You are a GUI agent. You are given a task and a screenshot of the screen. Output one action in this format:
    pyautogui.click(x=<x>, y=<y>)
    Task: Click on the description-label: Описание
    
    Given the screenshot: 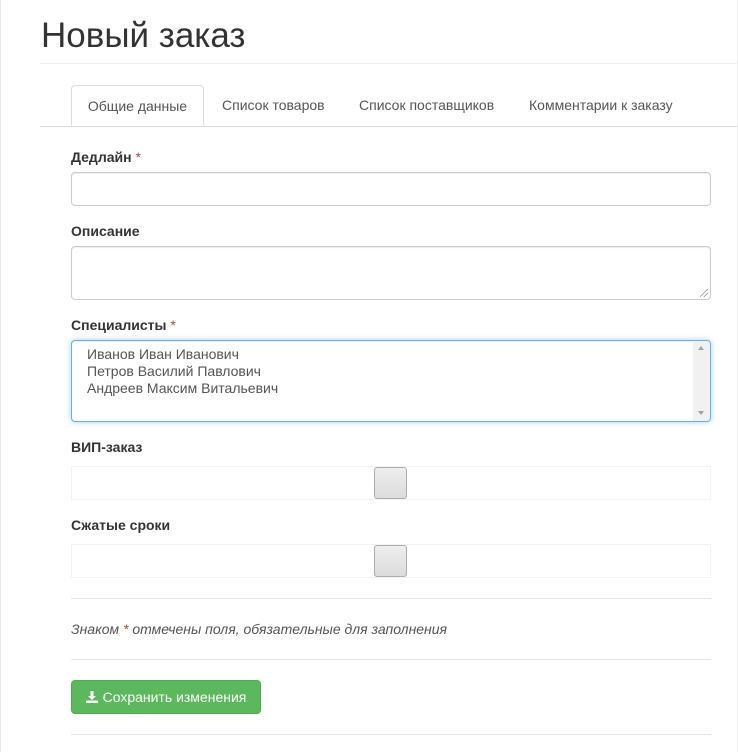 What is the action you would take?
    pyautogui.click(x=105, y=231)
    